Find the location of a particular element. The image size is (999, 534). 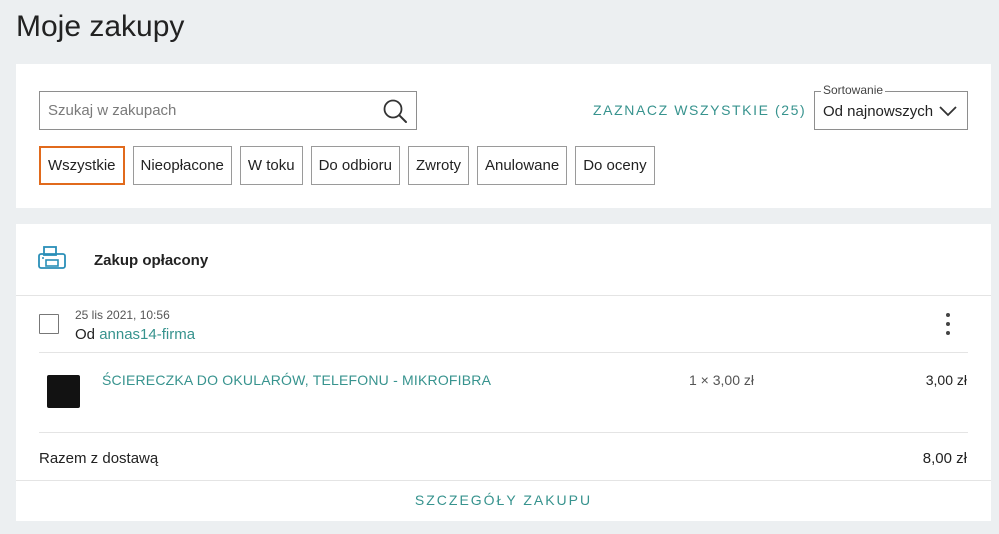

filter-chip-to-rate: Do oceny is located at coordinates (615, 165).